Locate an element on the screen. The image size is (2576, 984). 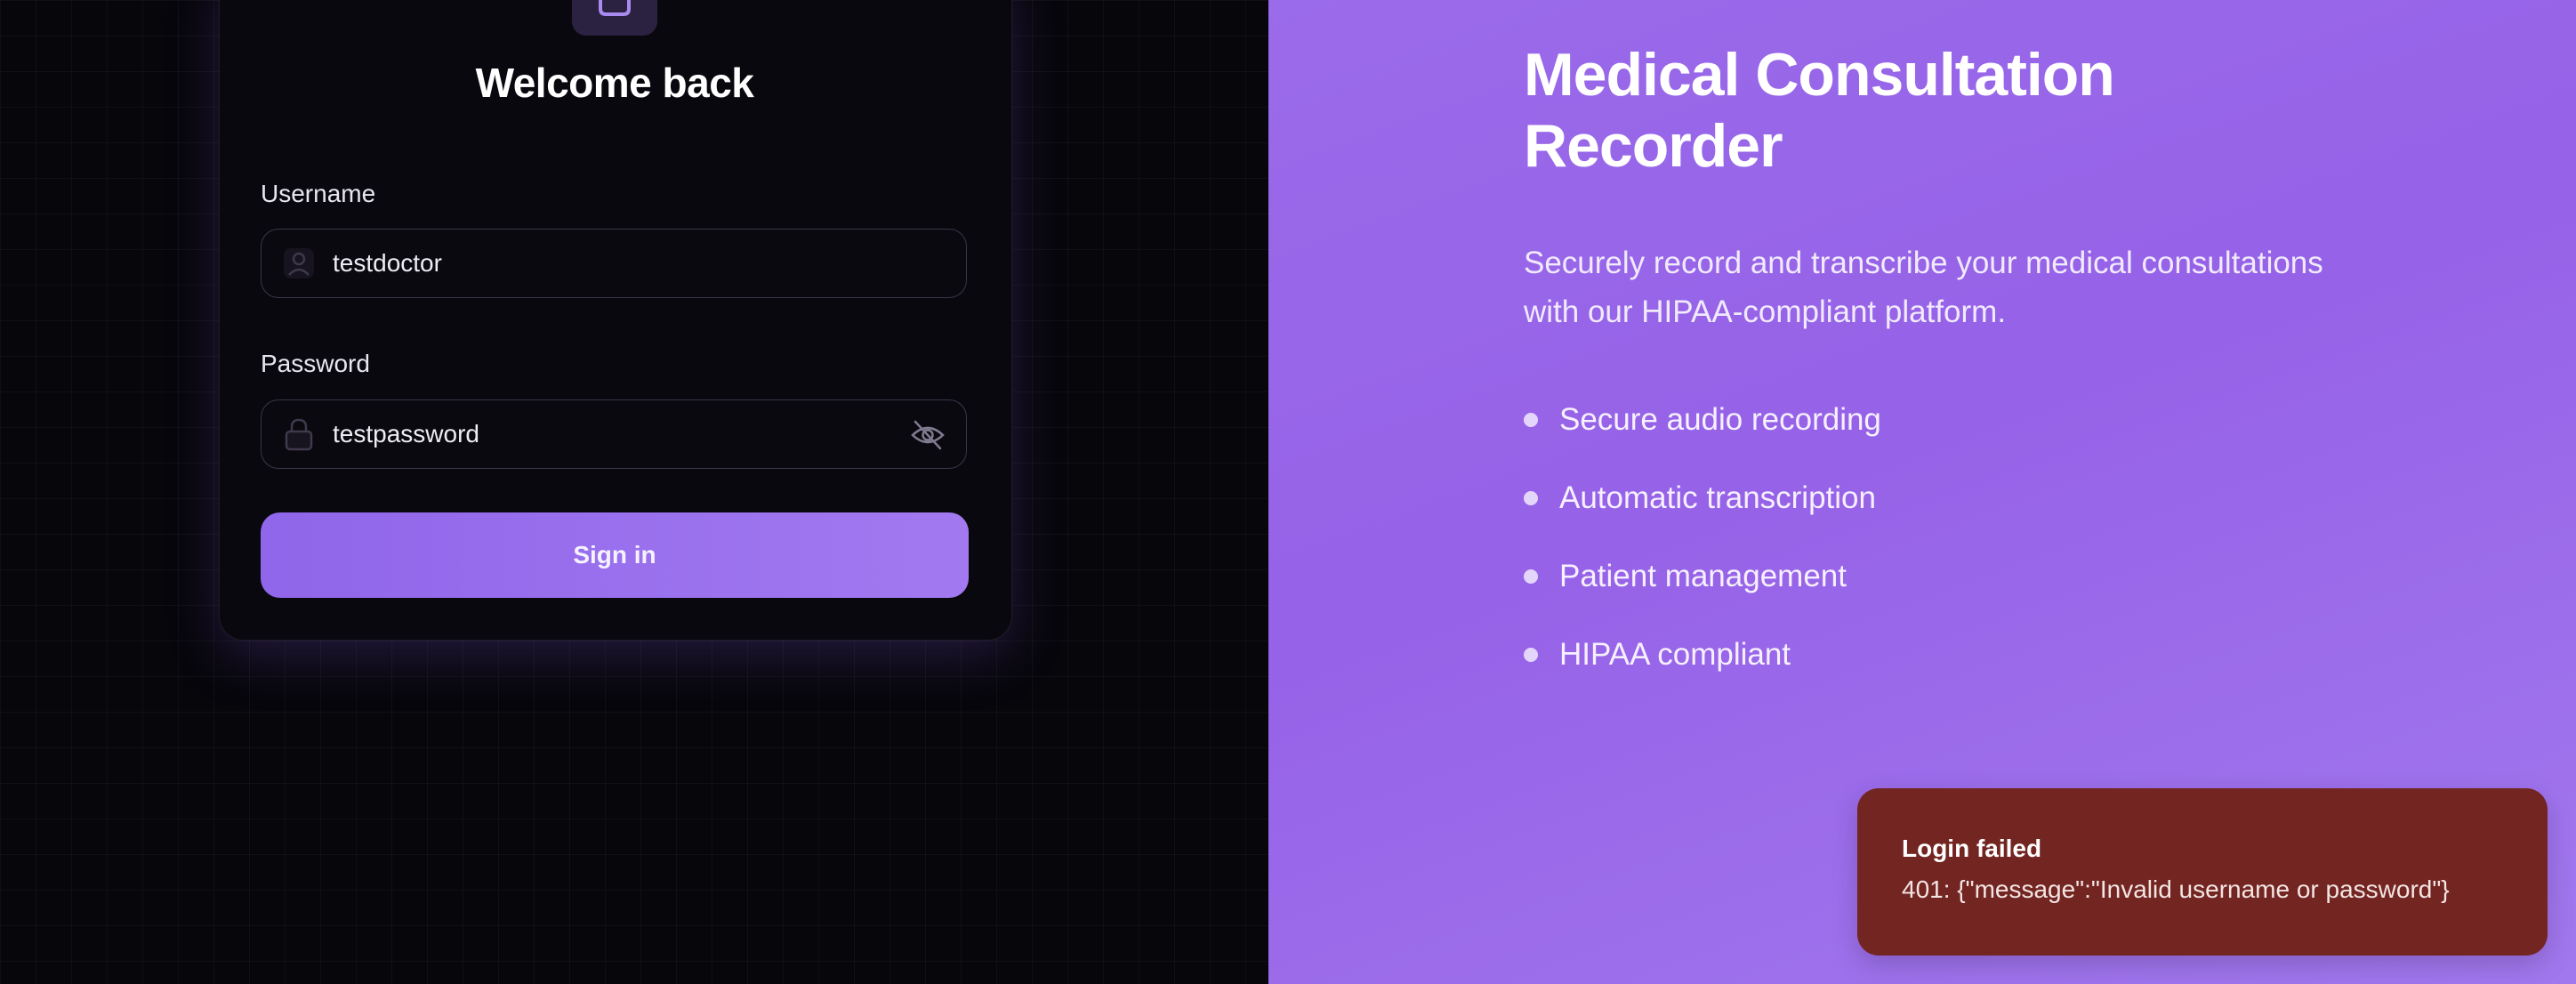
app-logo is located at coordinates (614, 18).